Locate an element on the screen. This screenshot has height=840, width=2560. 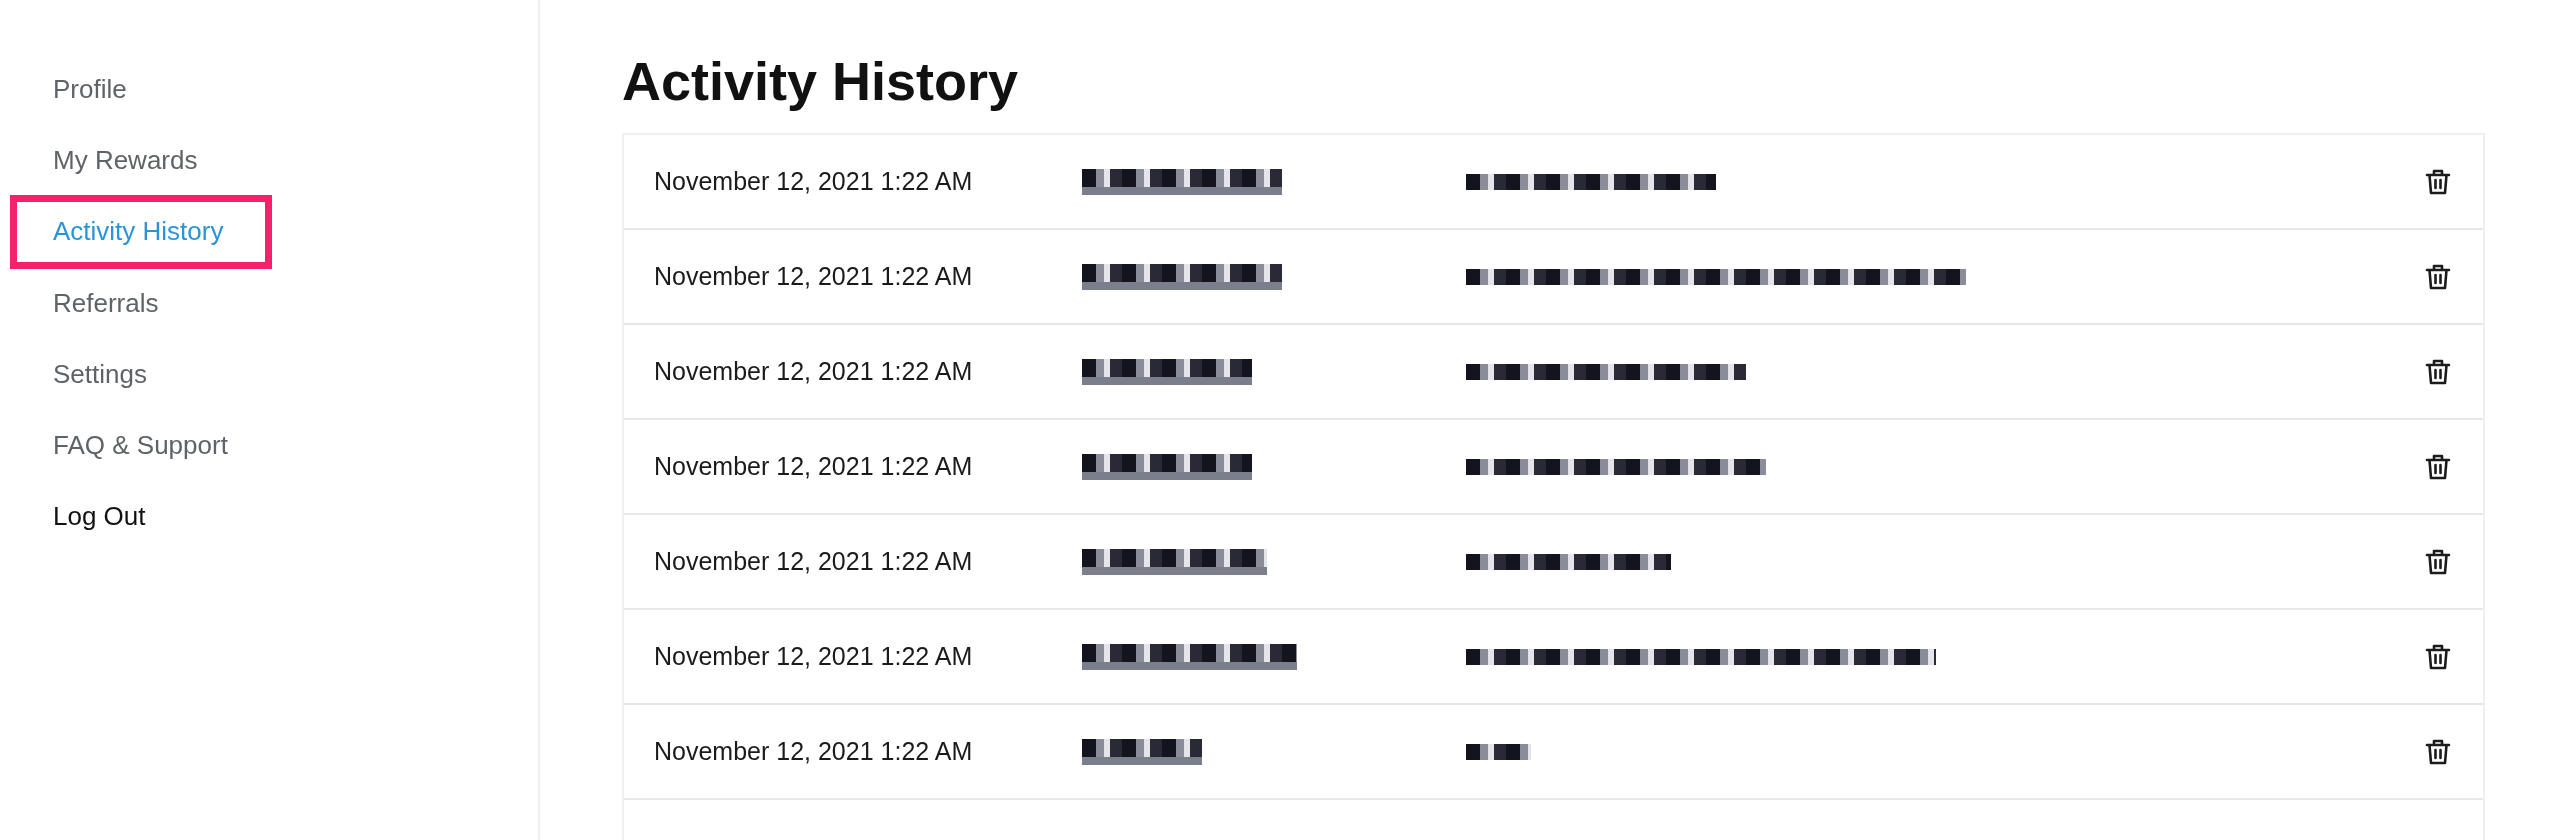
page-title: Activity History is located at coordinates (821, 82).